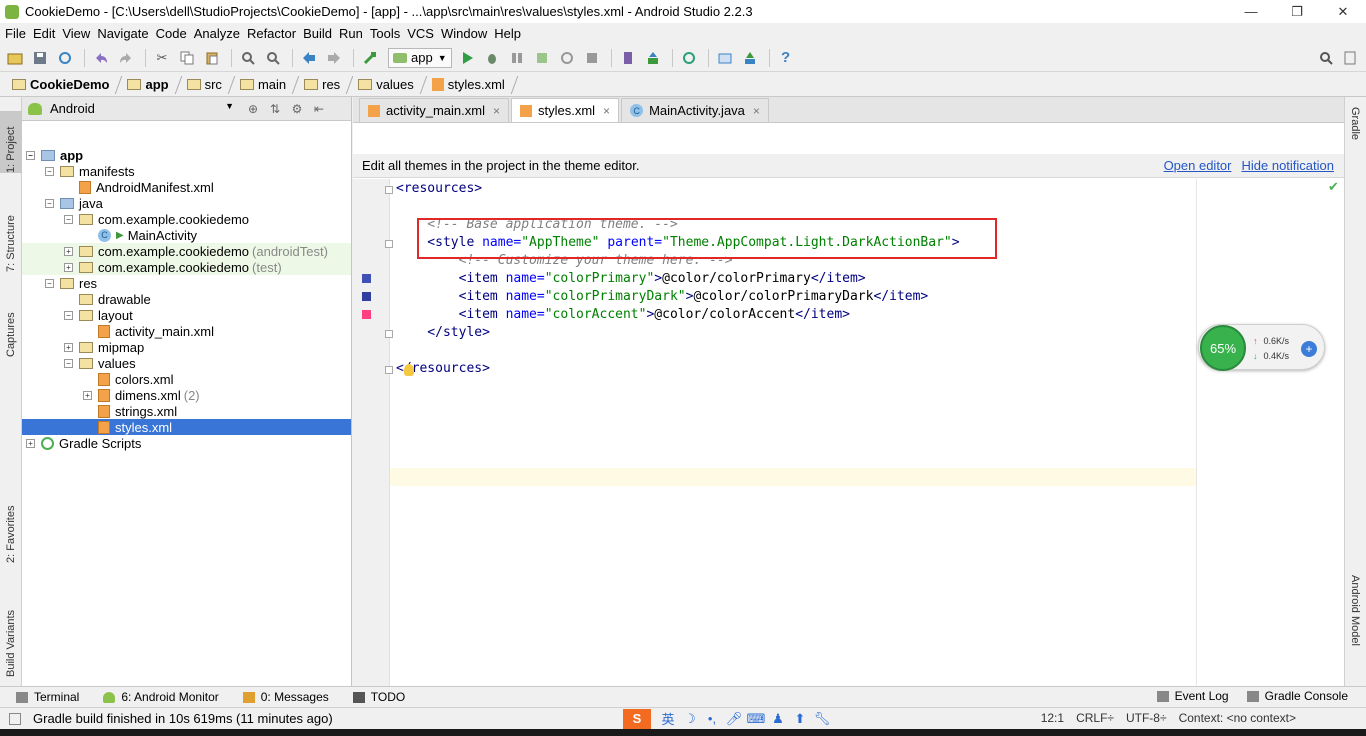 The width and height of the screenshot is (1366, 736). I want to click on breadcrumb-project: CookieDemo, so click(60, 85).